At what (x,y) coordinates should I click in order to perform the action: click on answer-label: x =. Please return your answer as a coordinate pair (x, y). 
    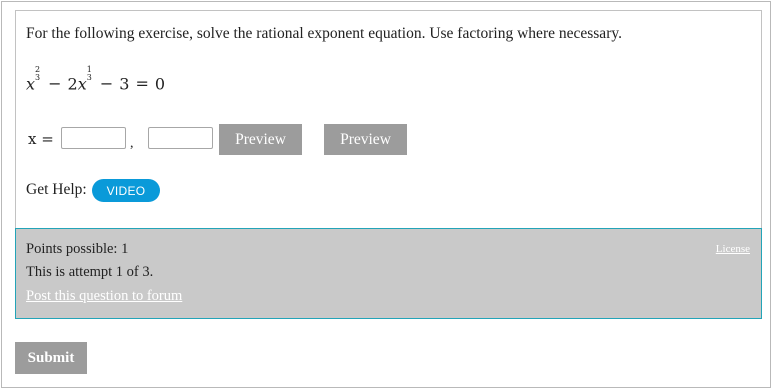
    Looking at the image, I should click on (41, 139).